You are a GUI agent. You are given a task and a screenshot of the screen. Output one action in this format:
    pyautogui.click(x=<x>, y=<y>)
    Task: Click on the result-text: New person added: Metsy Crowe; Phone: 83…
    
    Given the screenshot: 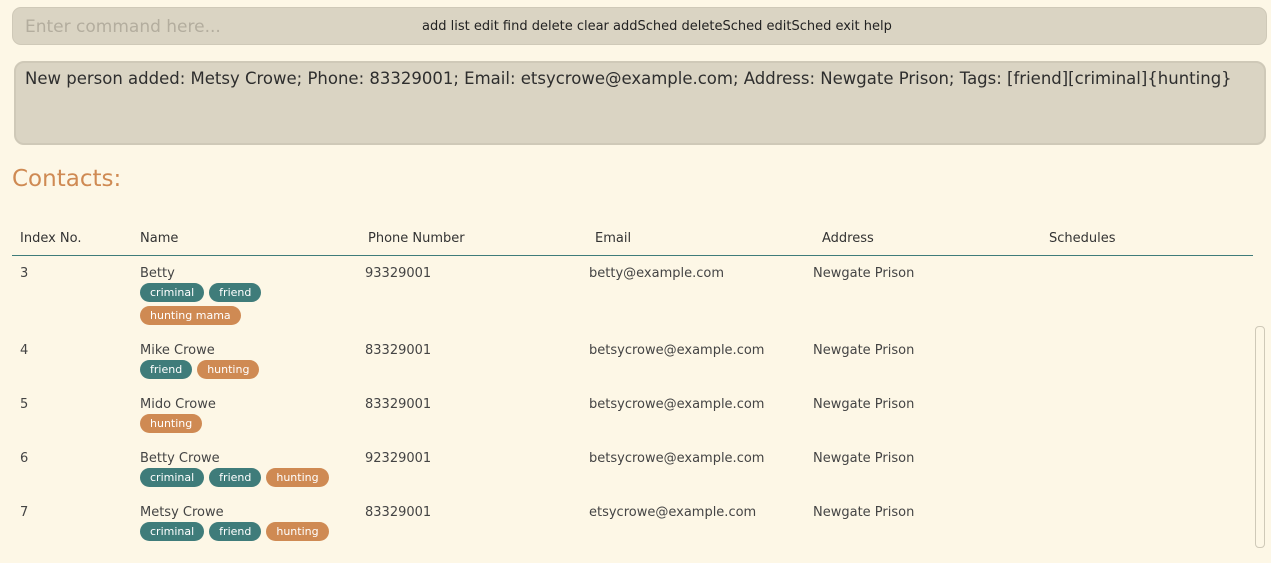 What is the action you would take?
    pyautogui.click(x=628, y=78)
    